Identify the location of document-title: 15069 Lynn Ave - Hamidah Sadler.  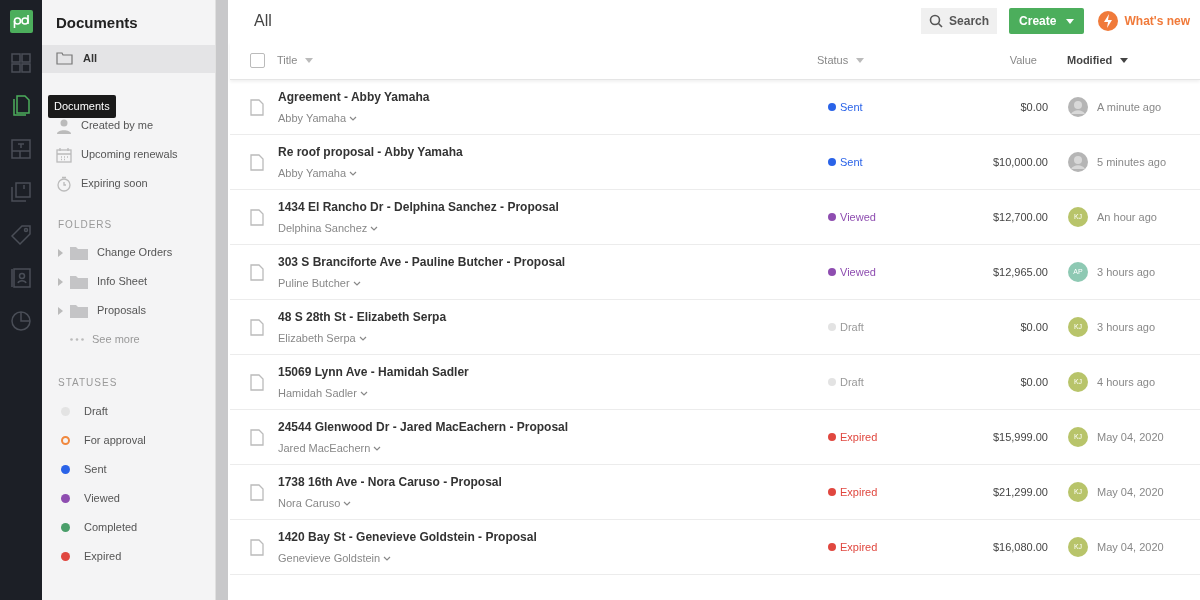
(374, 372).